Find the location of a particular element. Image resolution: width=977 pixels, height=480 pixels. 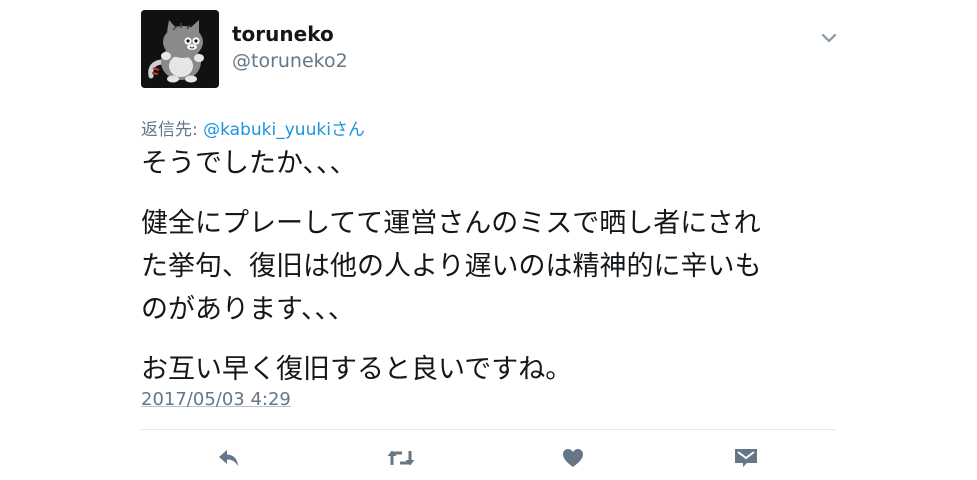

like-button is located at coordinates (573, 458).